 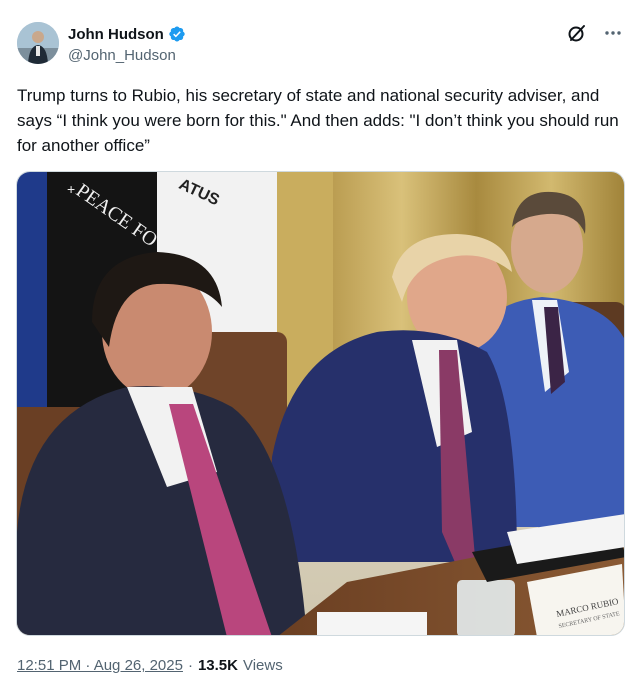 I want to click on header-actions, so click(x=595, y=33).